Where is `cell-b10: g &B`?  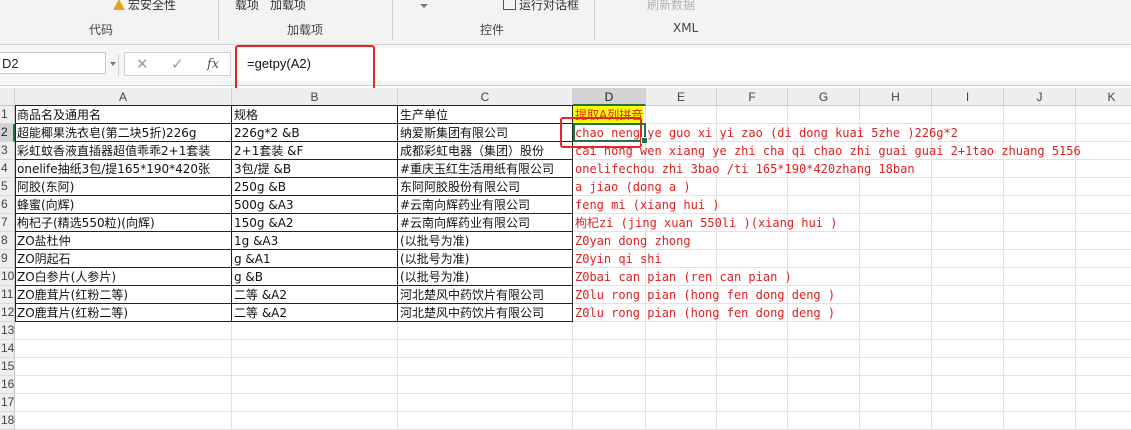
cell-b10: g &B is located at coordinates (315, 277).